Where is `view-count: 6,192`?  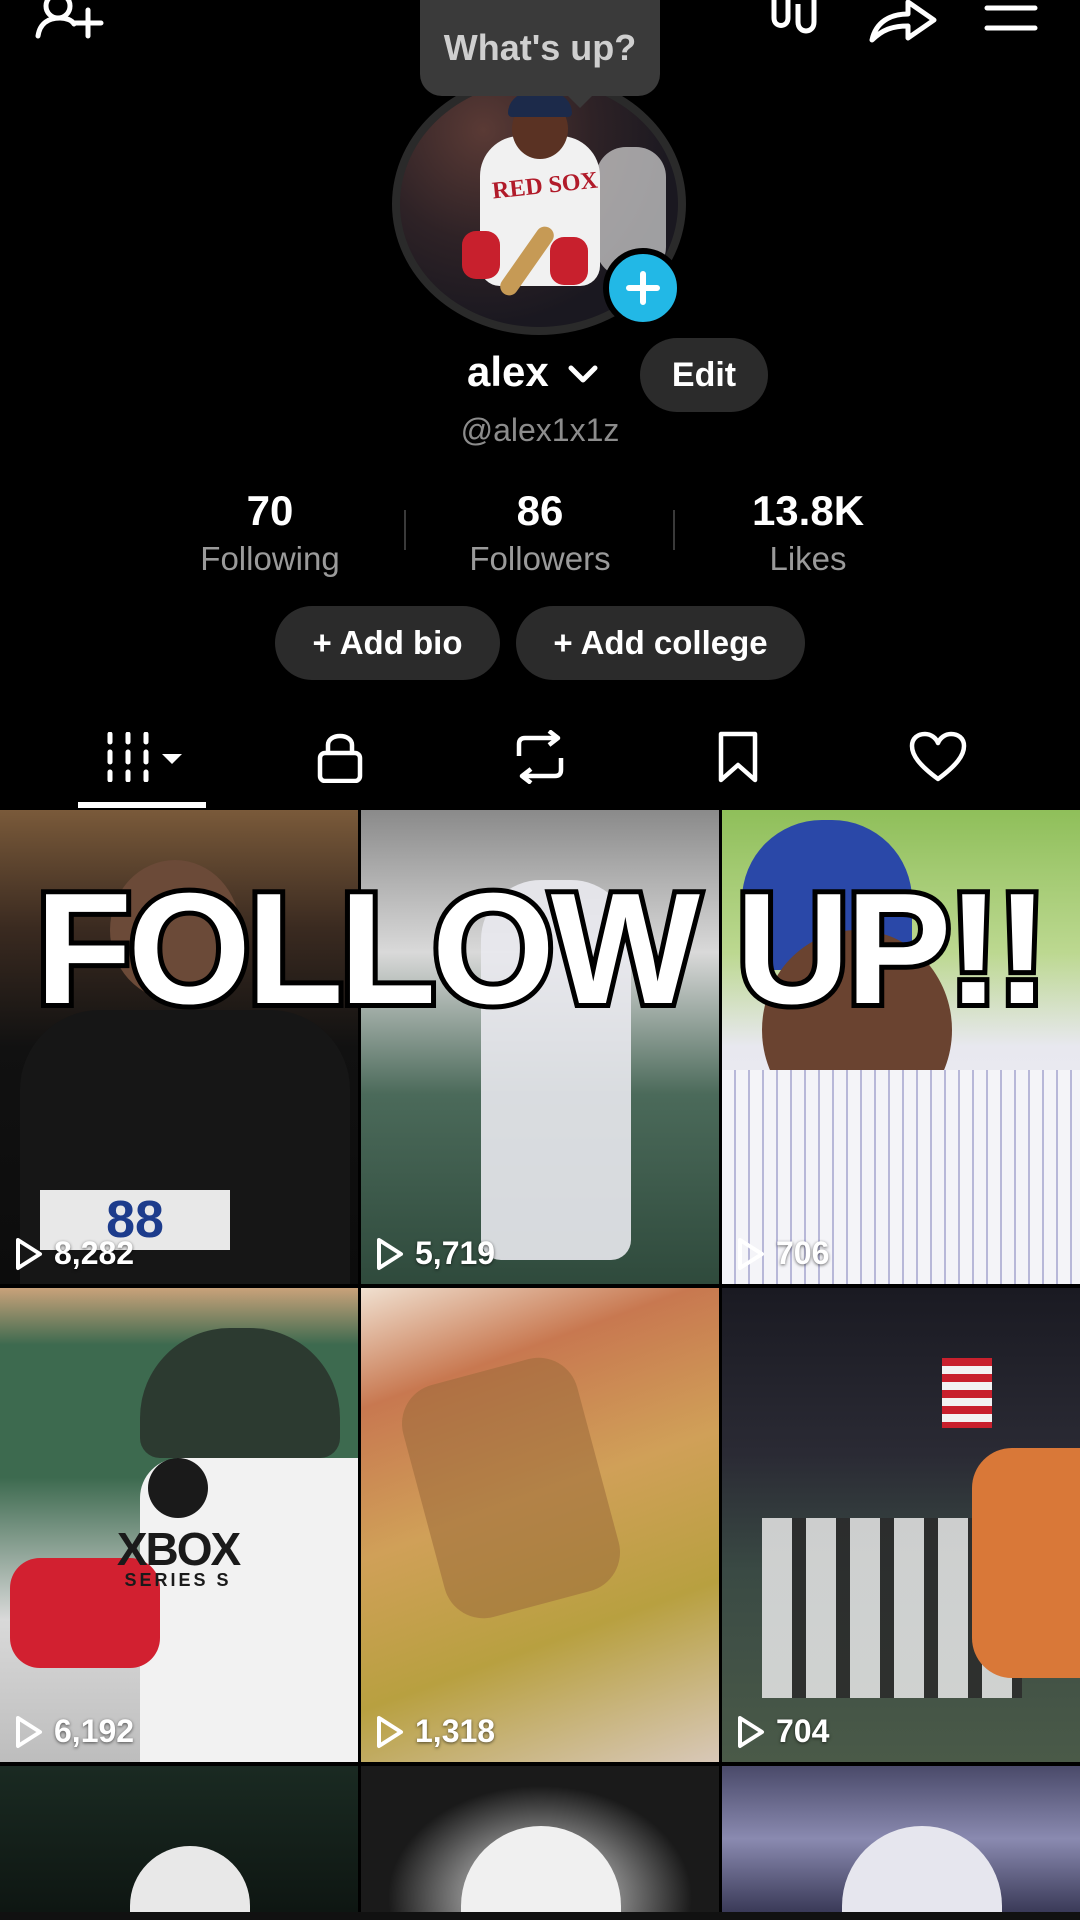 view-count: 6,192 is located at coordinates (74, 1731).